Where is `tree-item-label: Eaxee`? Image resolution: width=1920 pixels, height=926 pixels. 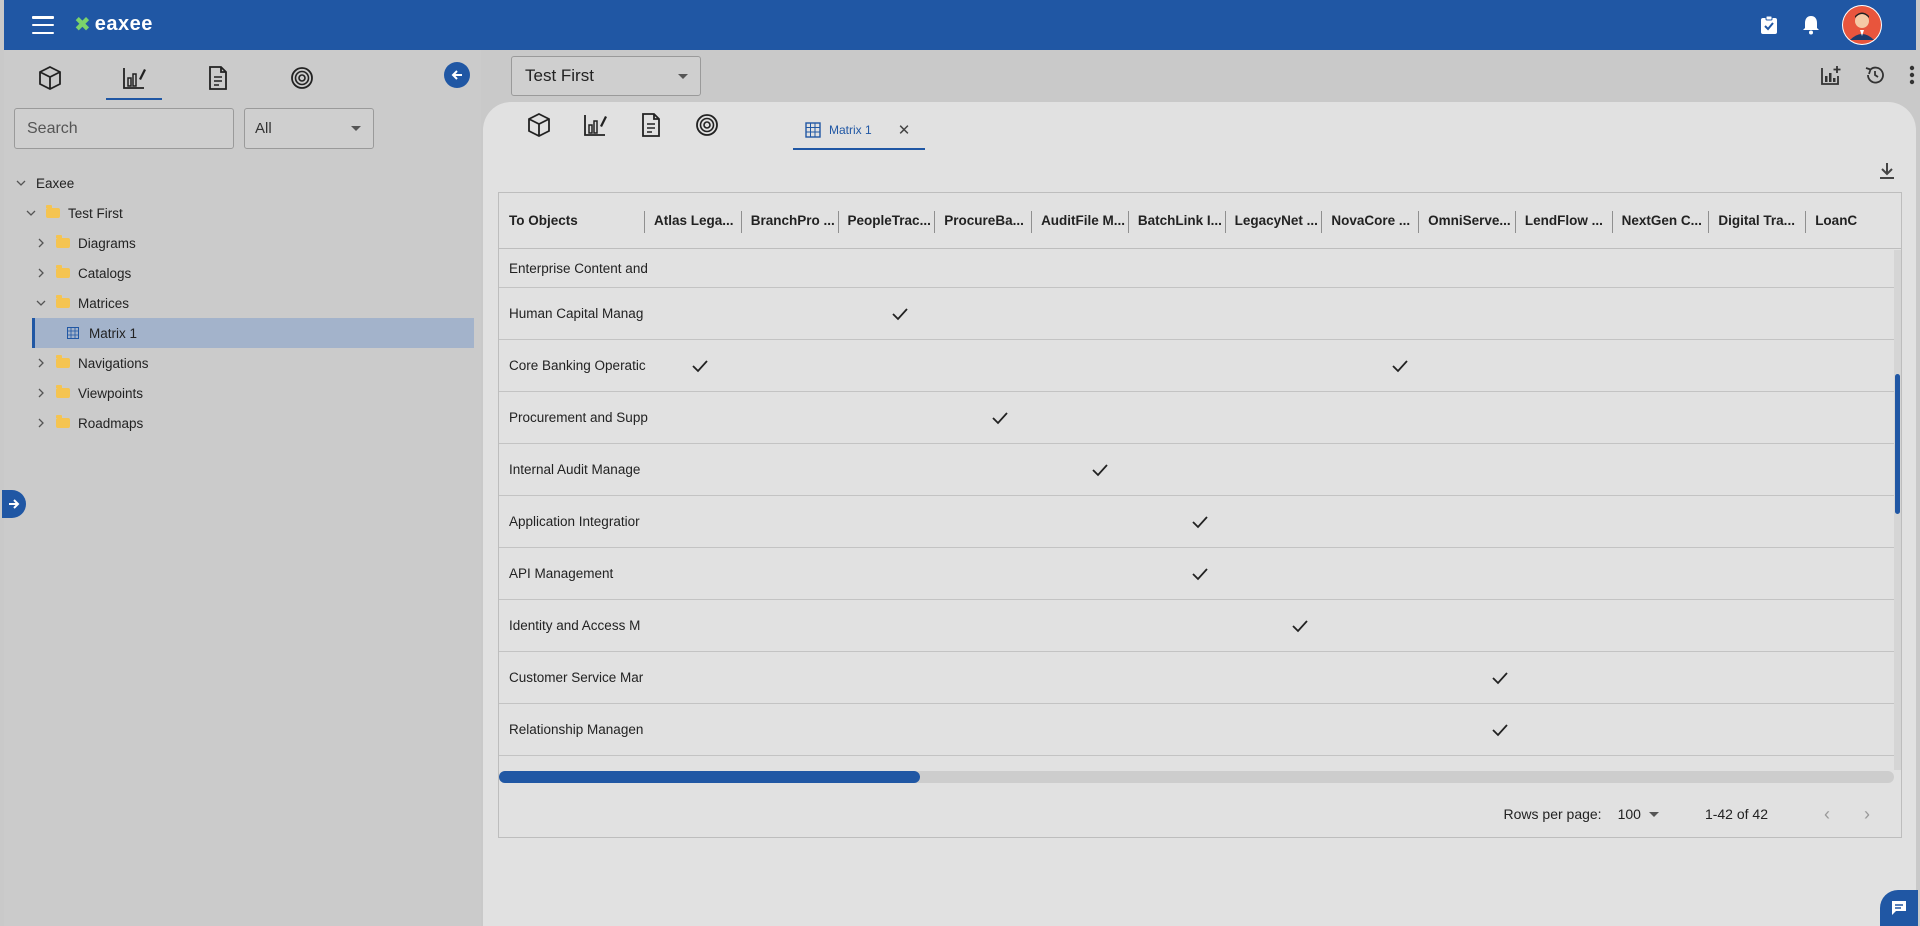 tree-item-label: Eaxee is located at coordinates (55, 183).